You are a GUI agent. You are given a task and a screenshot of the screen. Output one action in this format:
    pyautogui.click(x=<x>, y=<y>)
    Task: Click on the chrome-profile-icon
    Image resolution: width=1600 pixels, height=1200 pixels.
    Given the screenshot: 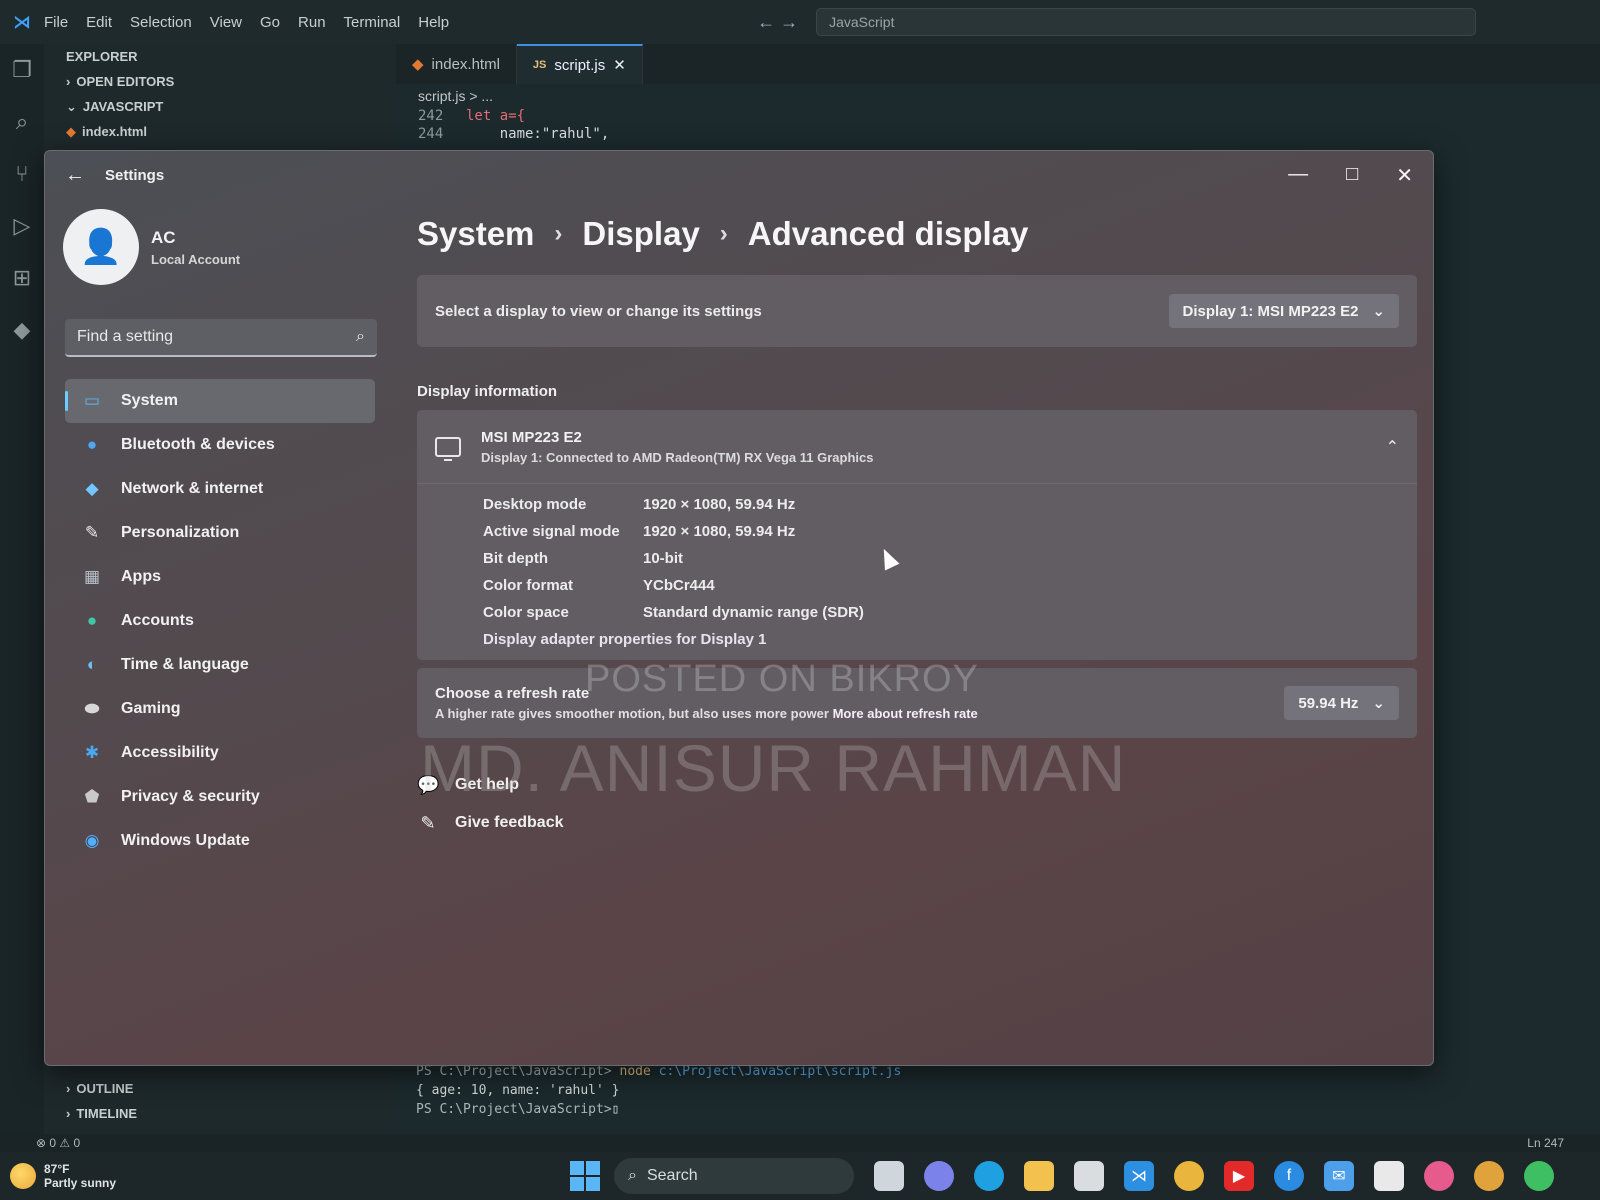 What is the action you would take?
    pyautogui.click(x=1489, y=1176)
    